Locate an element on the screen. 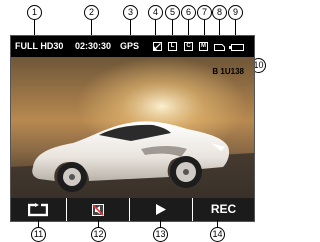 This screenshot has width=320, height=242. play-icon is located at coordinates (161, 209).